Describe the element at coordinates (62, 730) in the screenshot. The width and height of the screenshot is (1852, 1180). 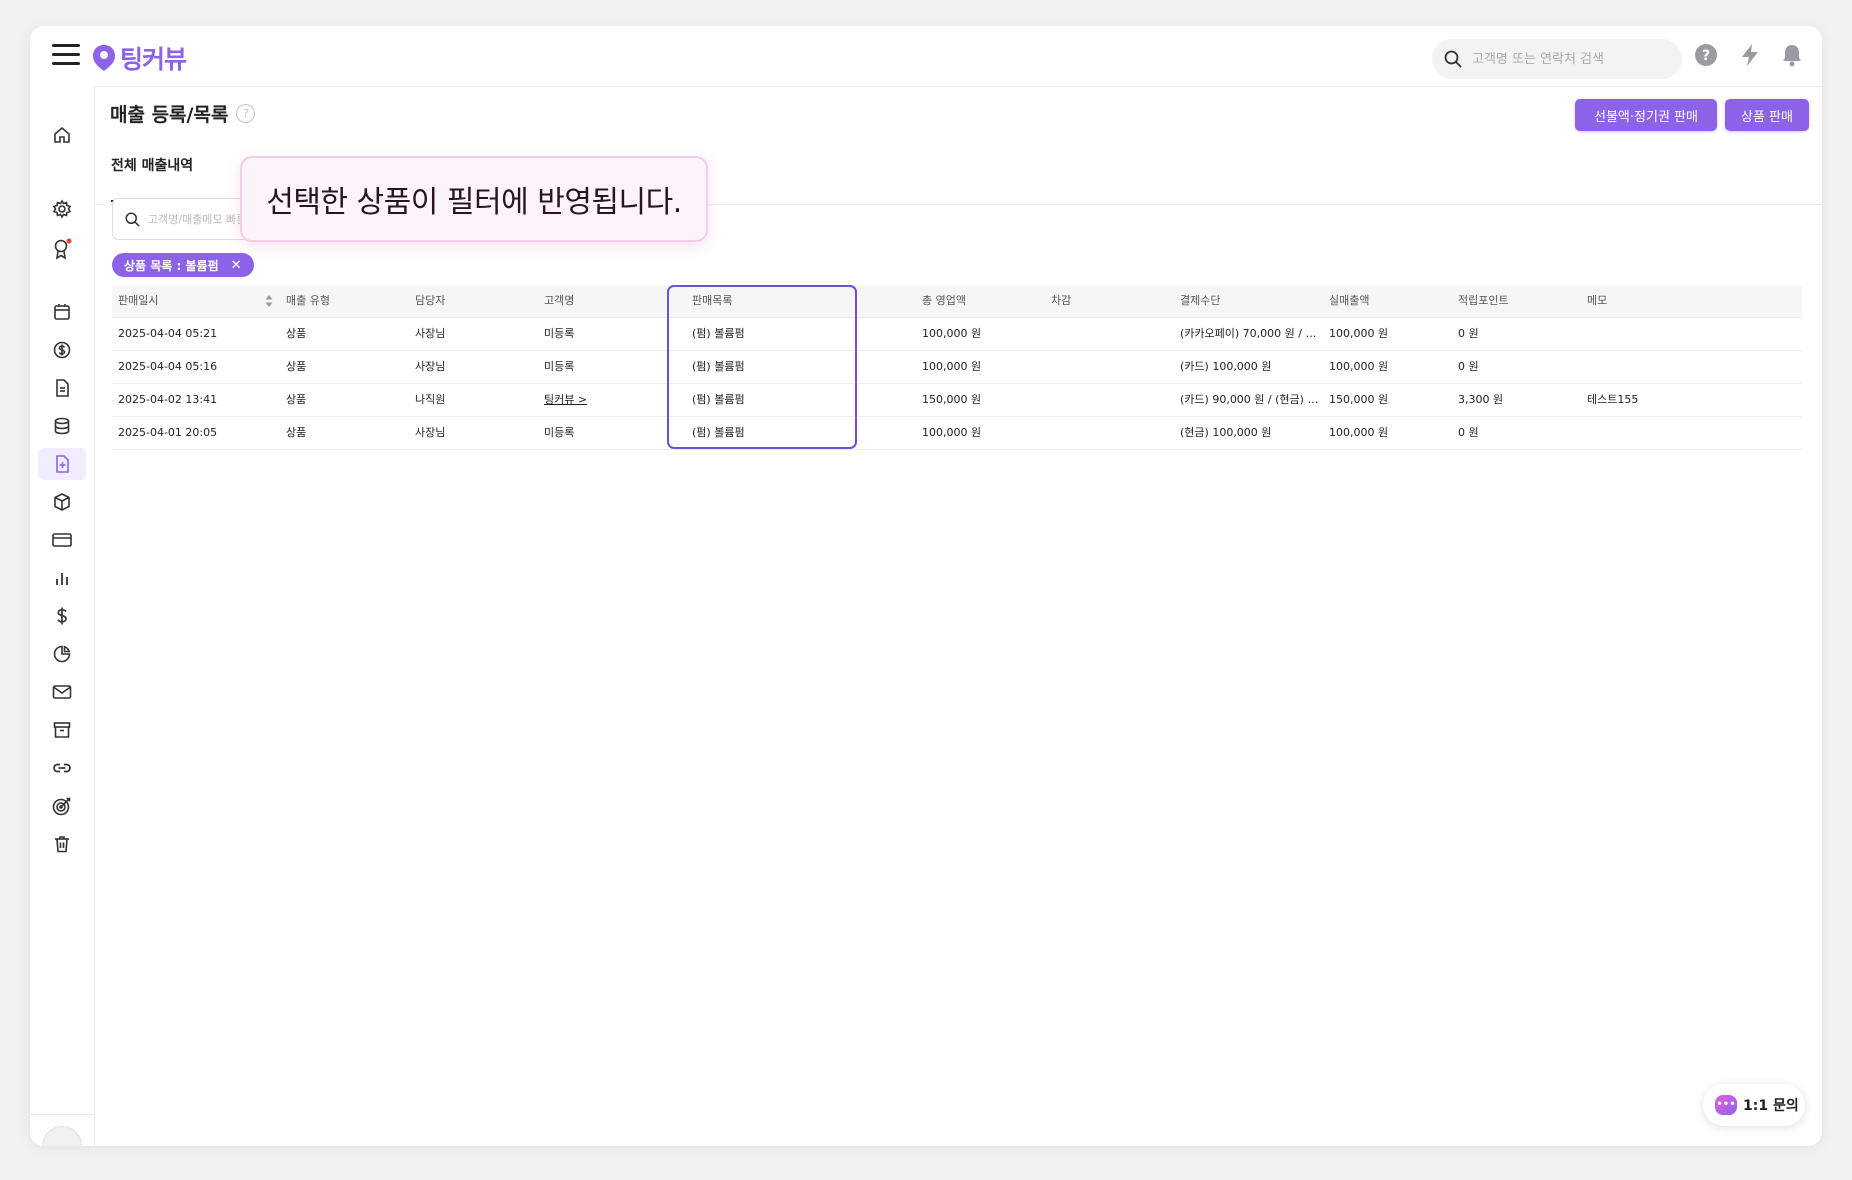
I see `sidebar-item-archive` at that location.